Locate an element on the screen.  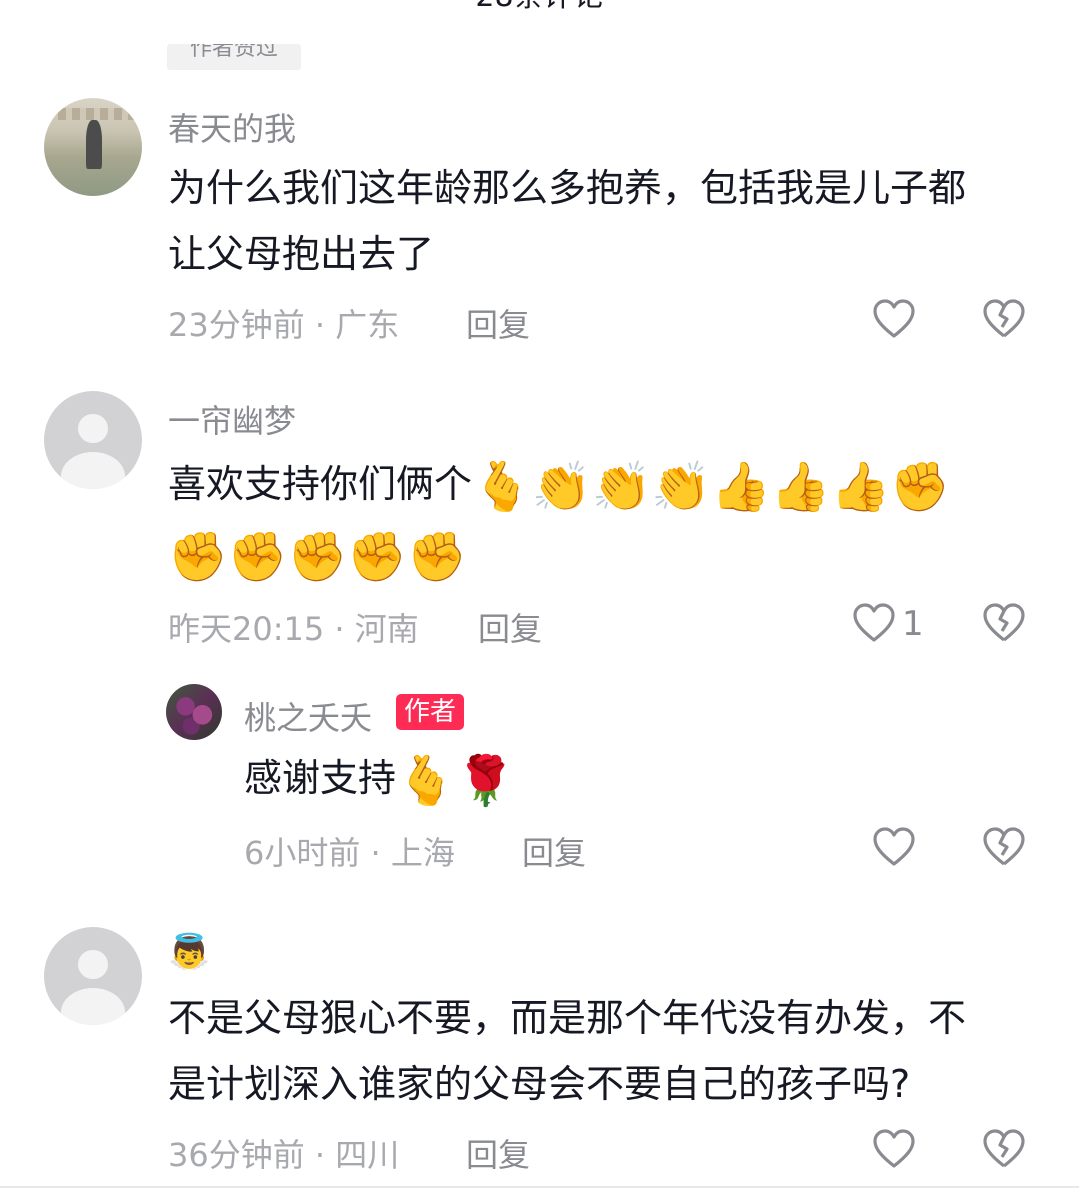
comment-time-location: 昨天20:15 · 河南 is located at coordinates (293, 629).